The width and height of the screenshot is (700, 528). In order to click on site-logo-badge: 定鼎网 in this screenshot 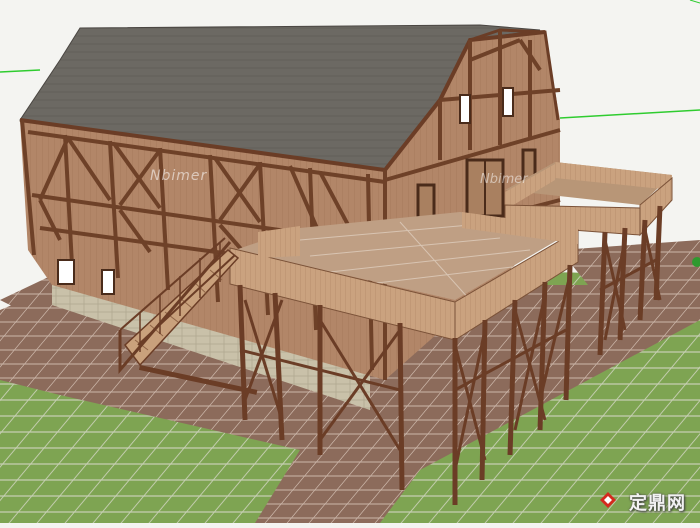, I will do `click(657, 502)`.